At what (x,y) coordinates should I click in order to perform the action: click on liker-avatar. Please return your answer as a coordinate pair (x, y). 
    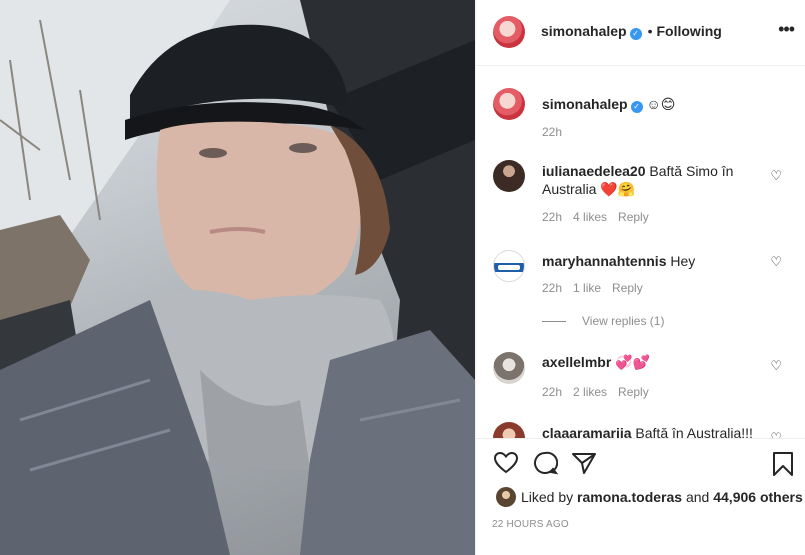
    Looking at the image, I should click on (506, 497).